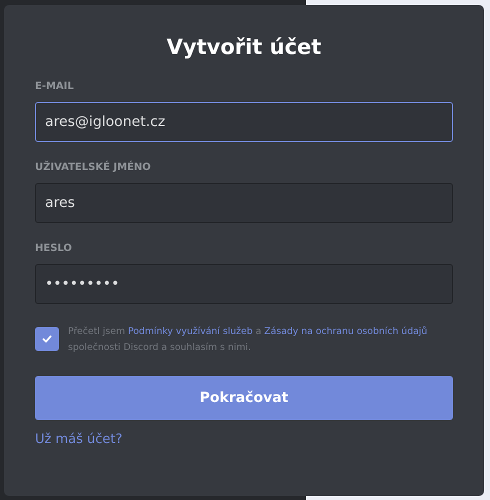  What do you see at coordinates (55, 86) in the screenshot?
I see `field-label: E-MAIL` at bounding box center [55, 86].